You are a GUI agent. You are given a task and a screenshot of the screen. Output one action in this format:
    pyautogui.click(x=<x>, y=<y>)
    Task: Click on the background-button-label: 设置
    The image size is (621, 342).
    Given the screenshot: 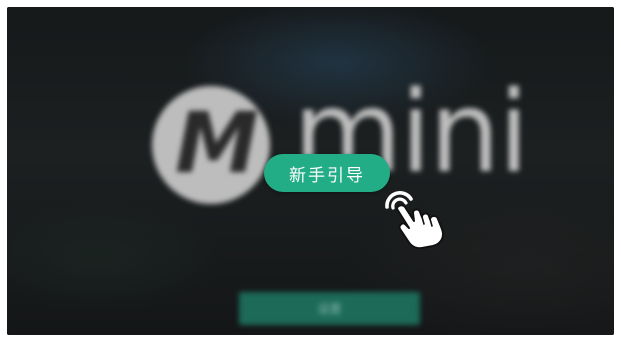 What is the action you would take?
    pyautogui.click(x=329, y=309)
    